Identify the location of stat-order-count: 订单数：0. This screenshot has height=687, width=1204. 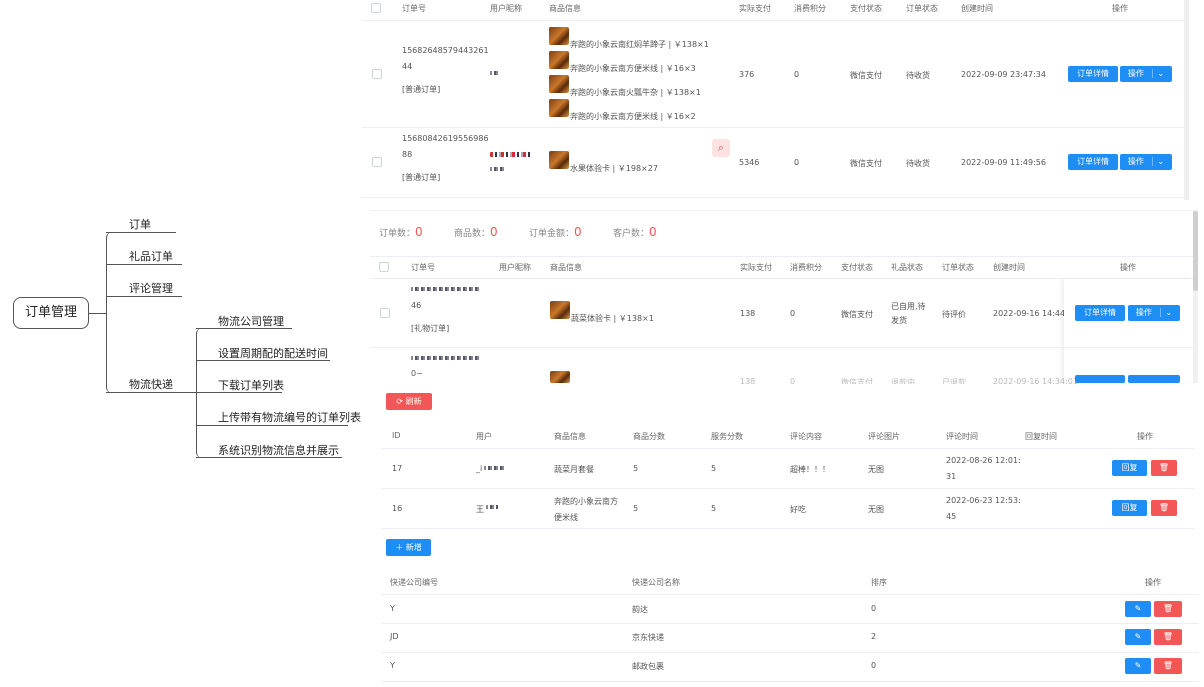
(401, 232).